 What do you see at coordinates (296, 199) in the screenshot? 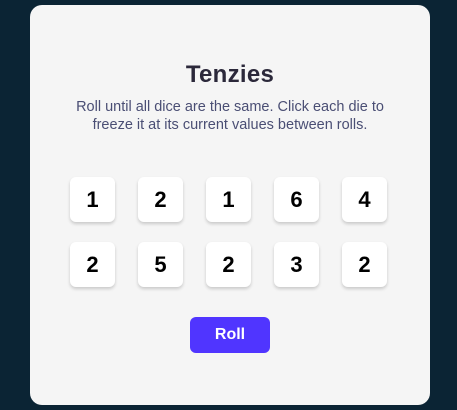
I see `die-4: 6` at bounding box center [296, 199].